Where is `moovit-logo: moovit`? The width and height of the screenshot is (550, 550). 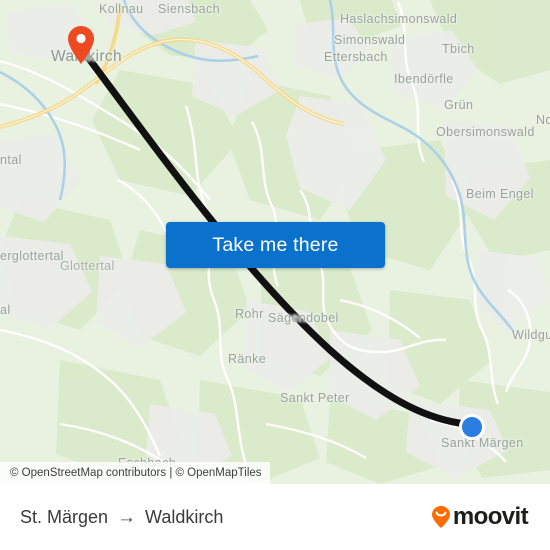 moovit-logo: moovit is located at coordinates (479, 516).